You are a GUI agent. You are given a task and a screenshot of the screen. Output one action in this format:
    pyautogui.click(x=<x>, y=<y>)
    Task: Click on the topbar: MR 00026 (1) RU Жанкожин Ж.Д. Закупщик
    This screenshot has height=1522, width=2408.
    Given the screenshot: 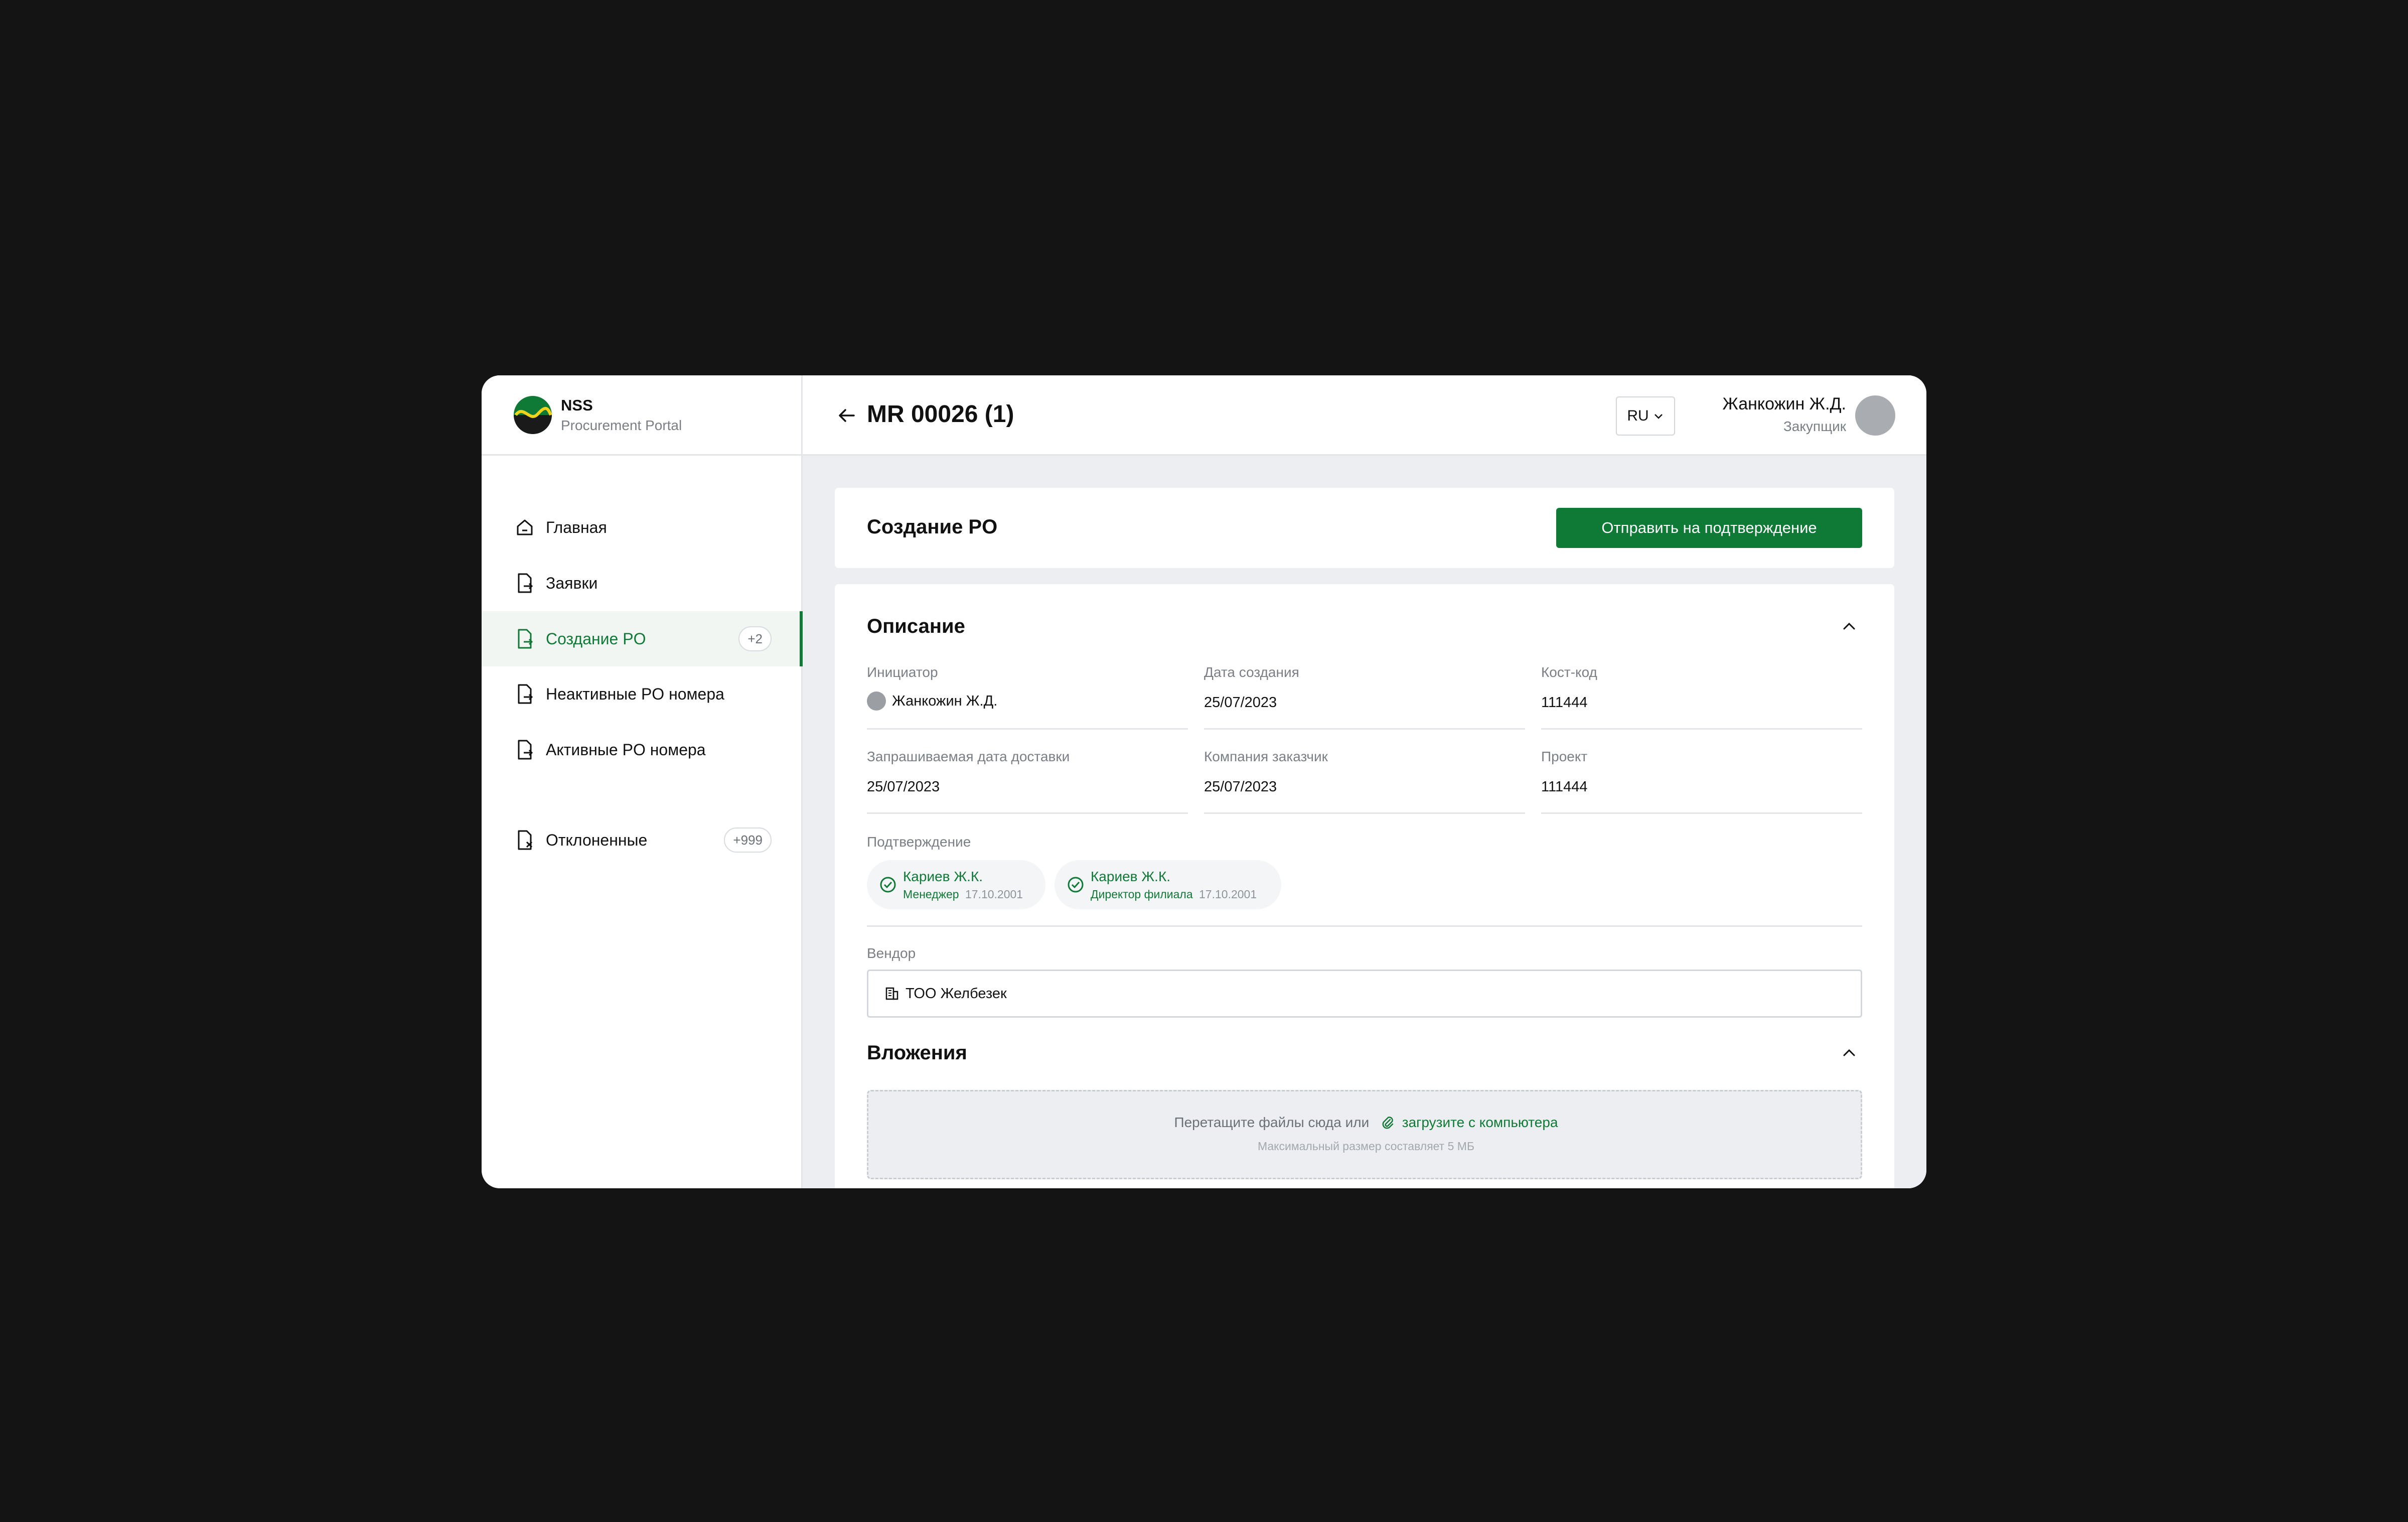 What is the action you would take?
    pyautogui.click(x=1364, y=416)
    